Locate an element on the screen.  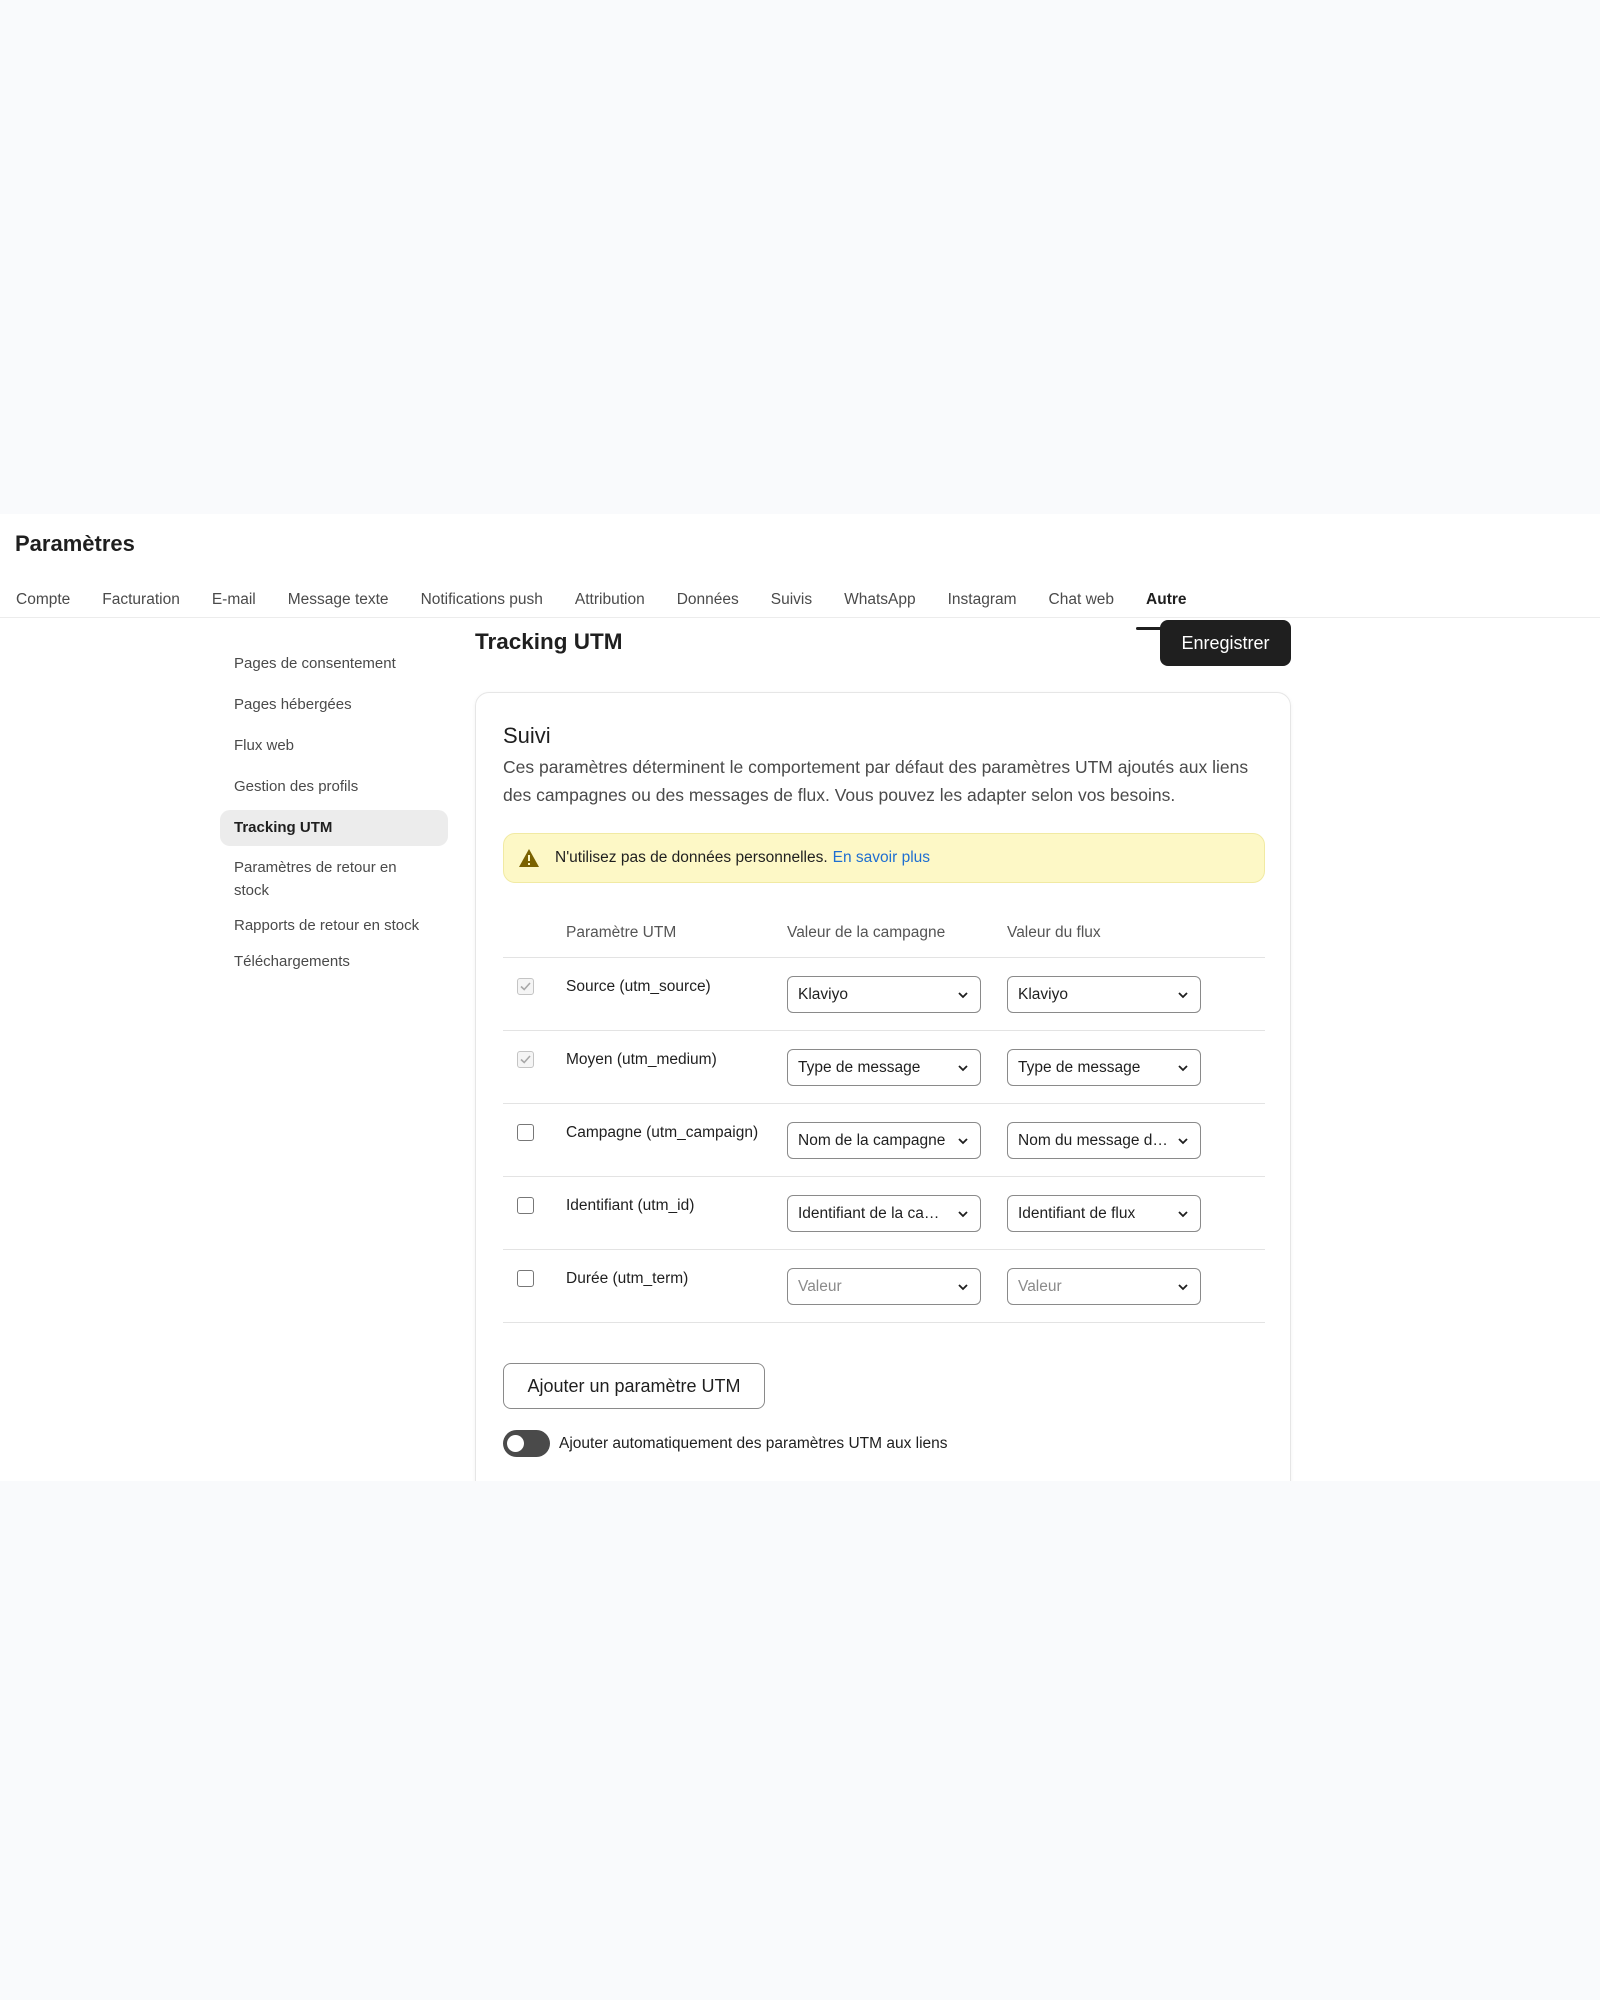
tab-attribution: Attribution is located at coordinates (610, 600).